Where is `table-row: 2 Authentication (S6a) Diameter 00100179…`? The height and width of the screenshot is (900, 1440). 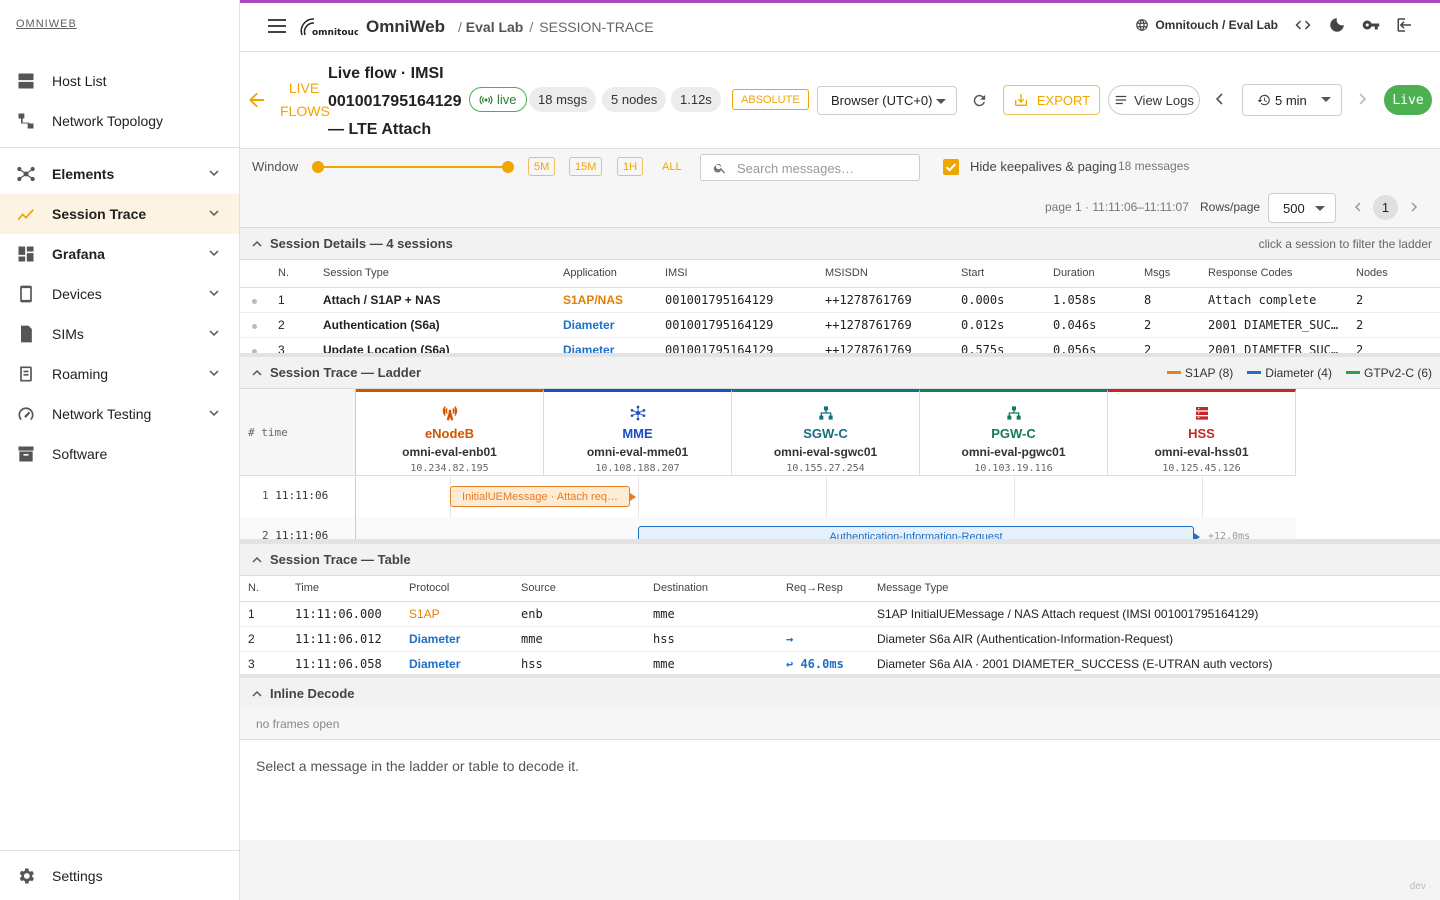
table-row: 2 Authentication (S6a) Diameter 00100179… is located at coordinates (840, 325).